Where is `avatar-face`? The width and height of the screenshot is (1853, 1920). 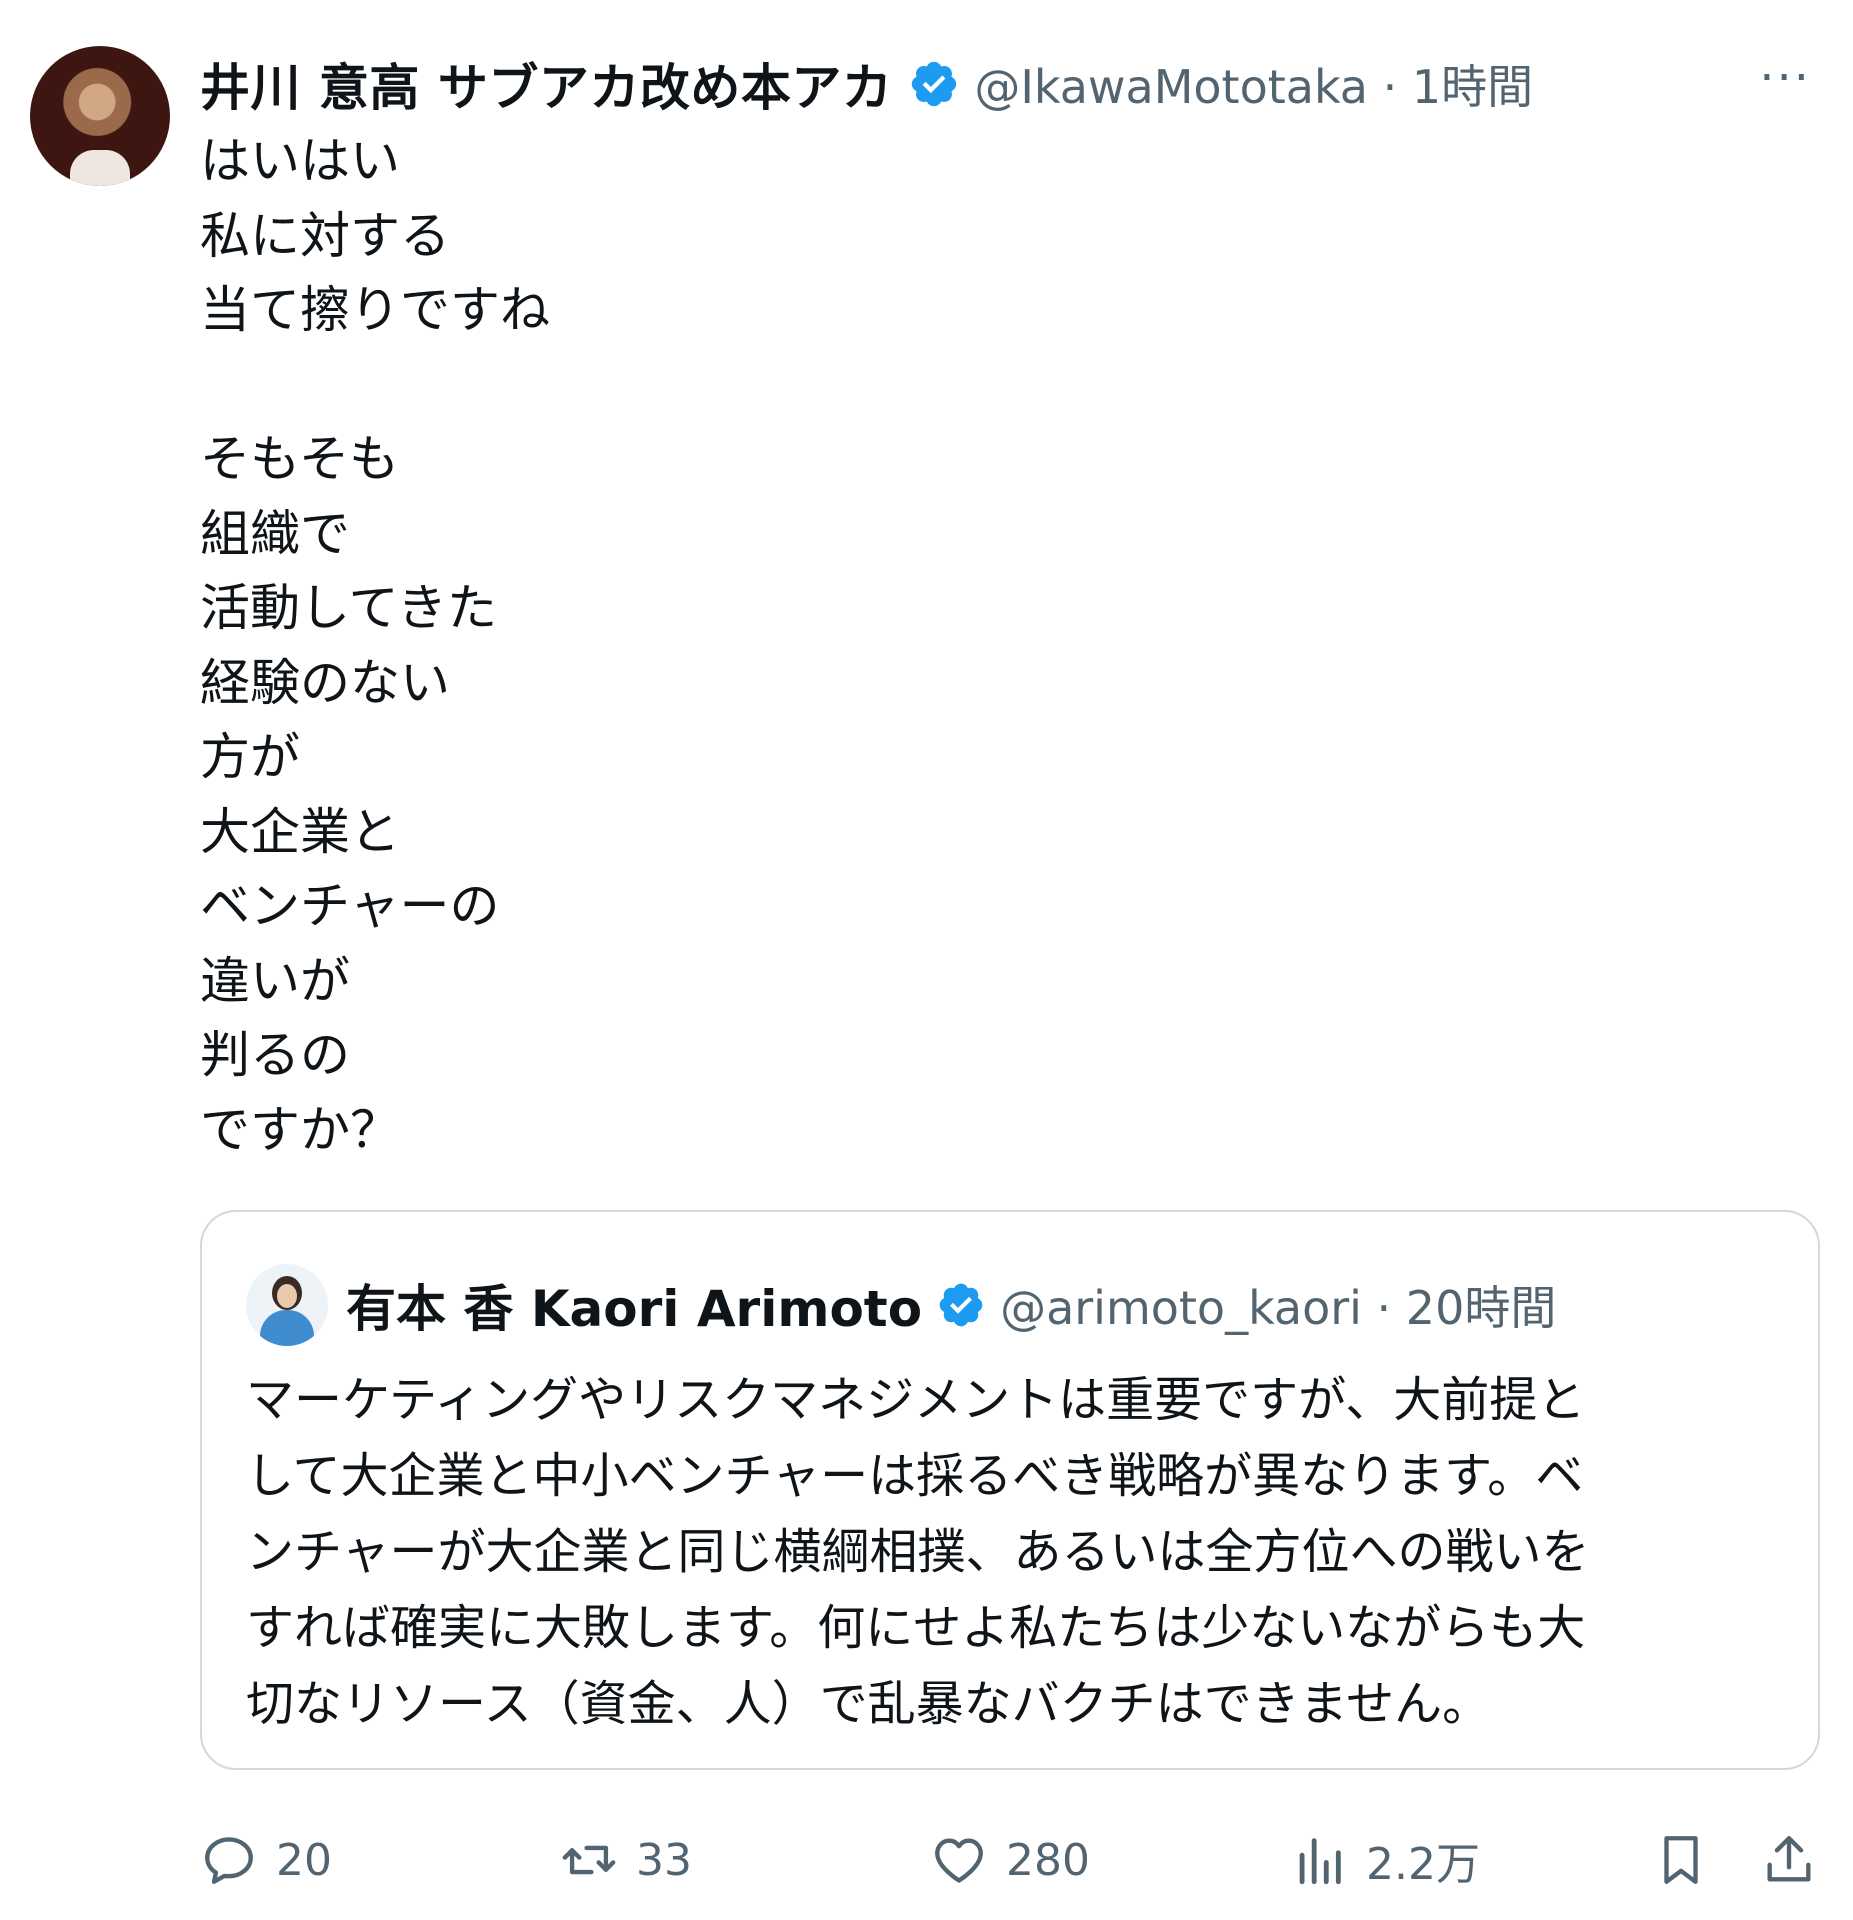
avatar-face is located at coordinates (287, 1296).